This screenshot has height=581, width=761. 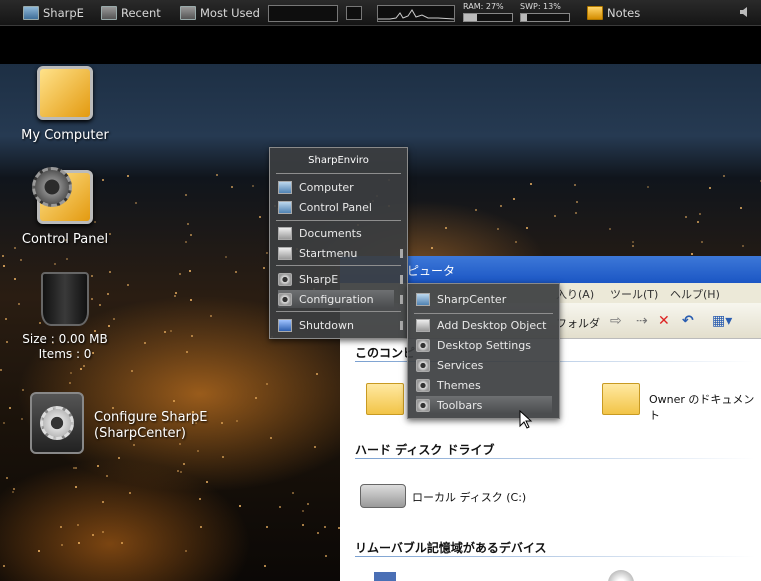 What do you see at coordinates (326, 325) in the screenshot?
I see `menu-item-label: Shutdown` at bounding box center [326, 325].